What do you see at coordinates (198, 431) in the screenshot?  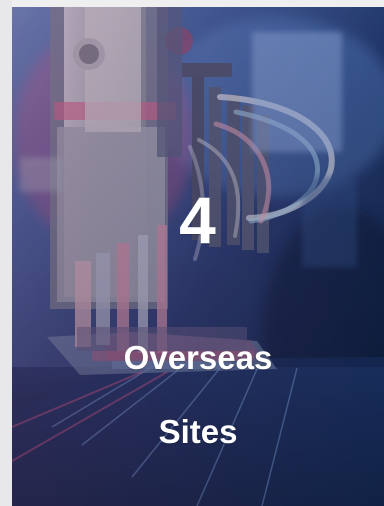 I see `stat-label-line-2: Sites` at bounding box center [198, 431].